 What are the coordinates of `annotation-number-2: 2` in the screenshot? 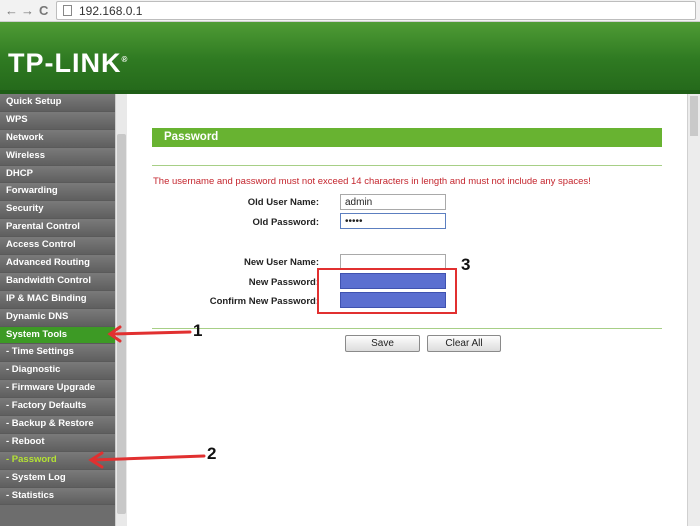 It's located at (212, 453).